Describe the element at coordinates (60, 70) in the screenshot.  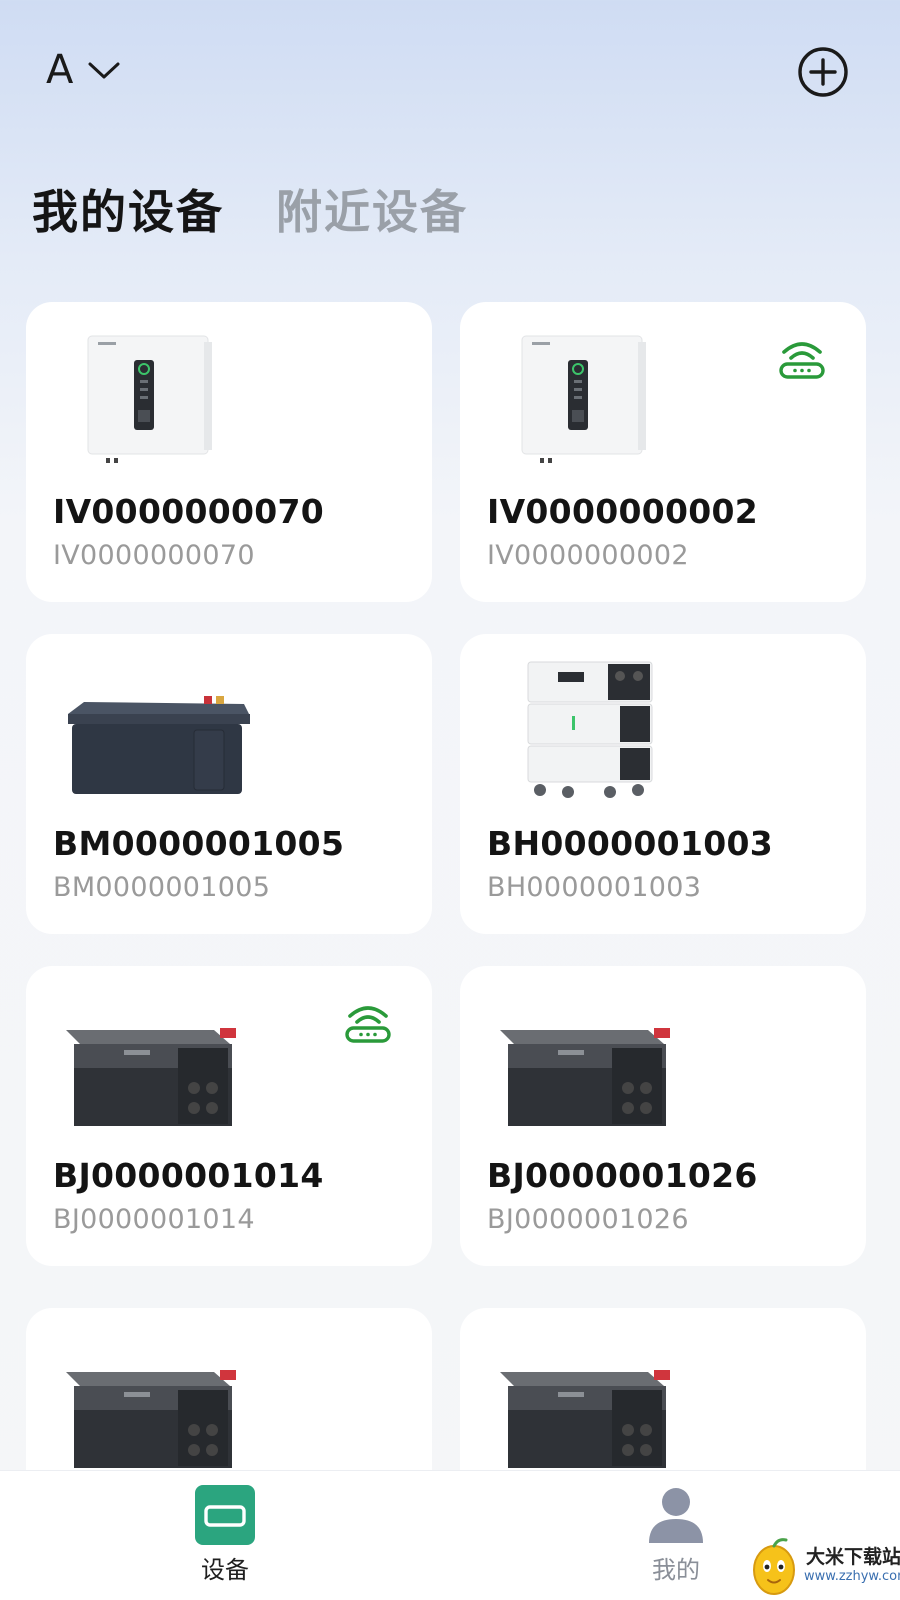
I see `home-name: A` at that location.